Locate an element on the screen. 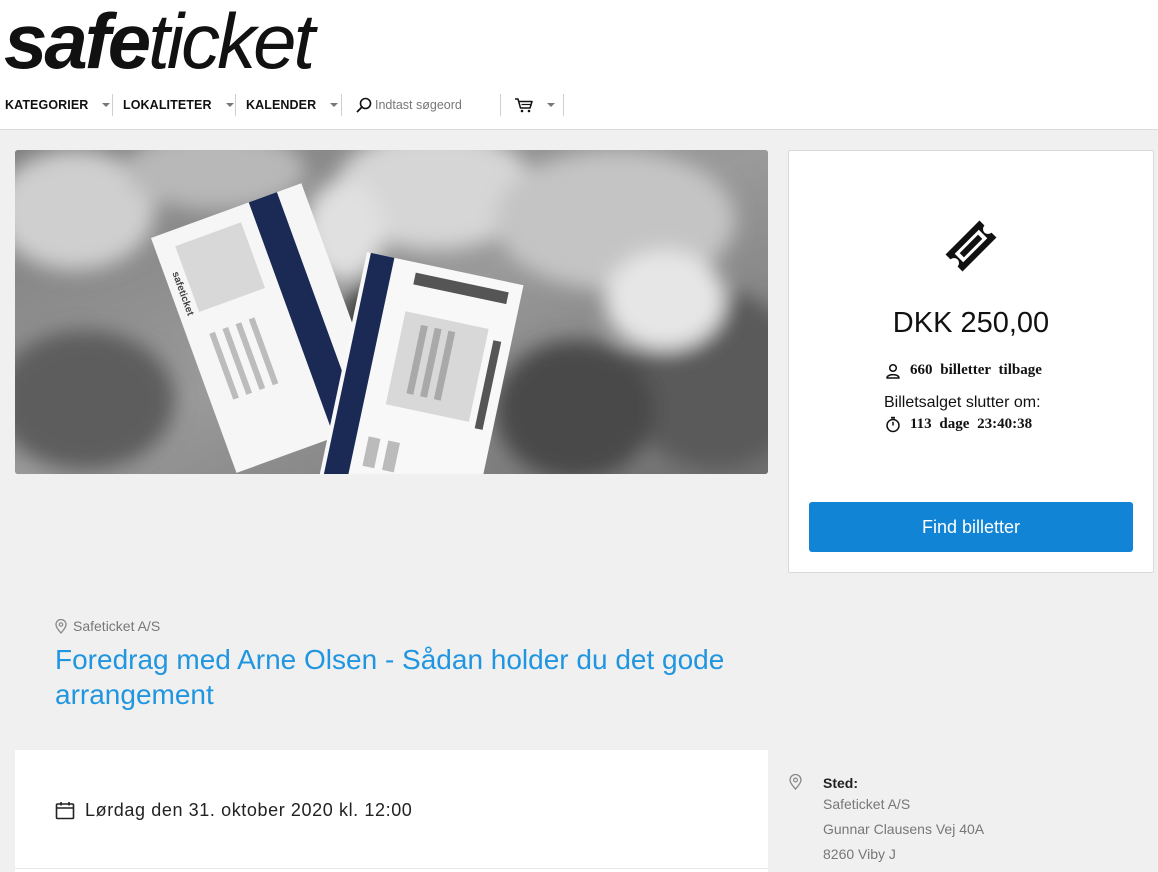 This screenshot has height=872, width=1158. person-icon is located at coordinates (893, 371).